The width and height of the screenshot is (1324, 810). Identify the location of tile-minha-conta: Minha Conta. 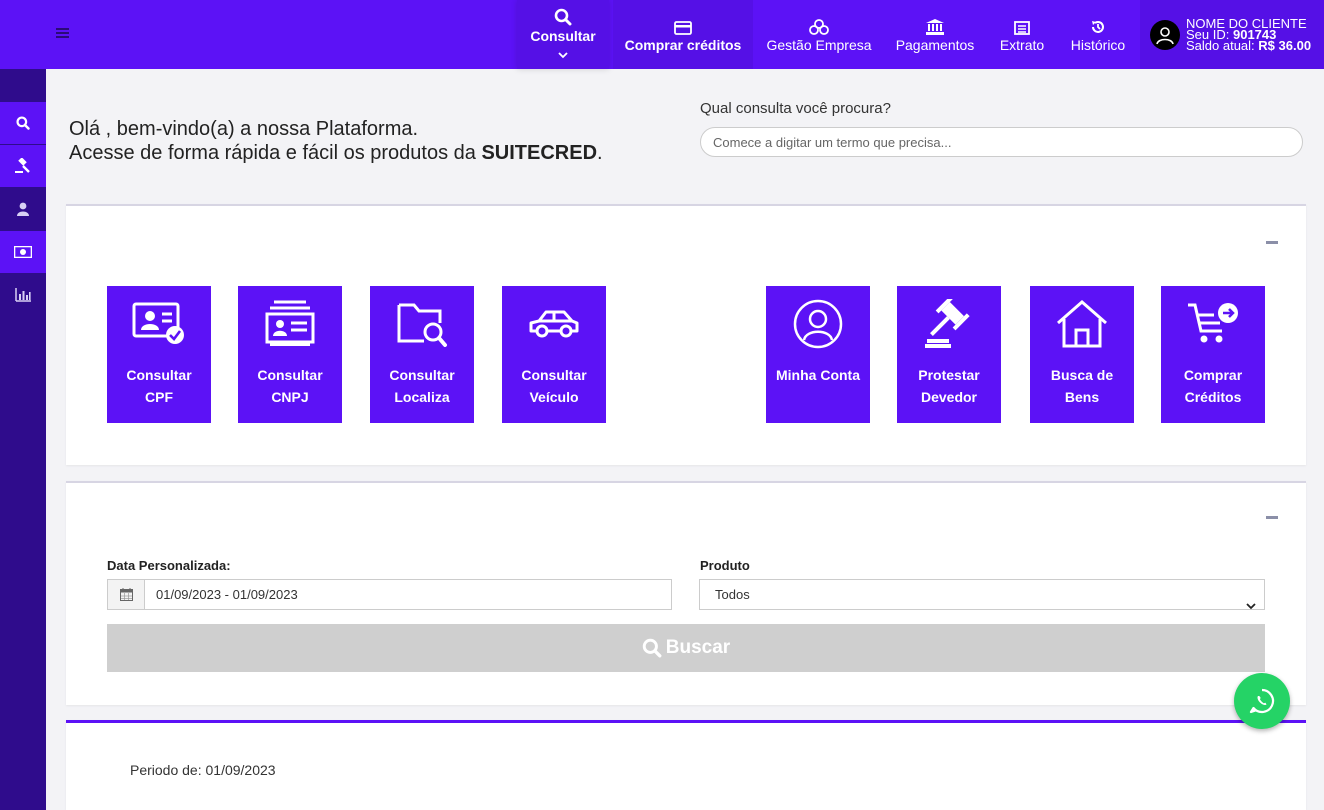
(818, 354).